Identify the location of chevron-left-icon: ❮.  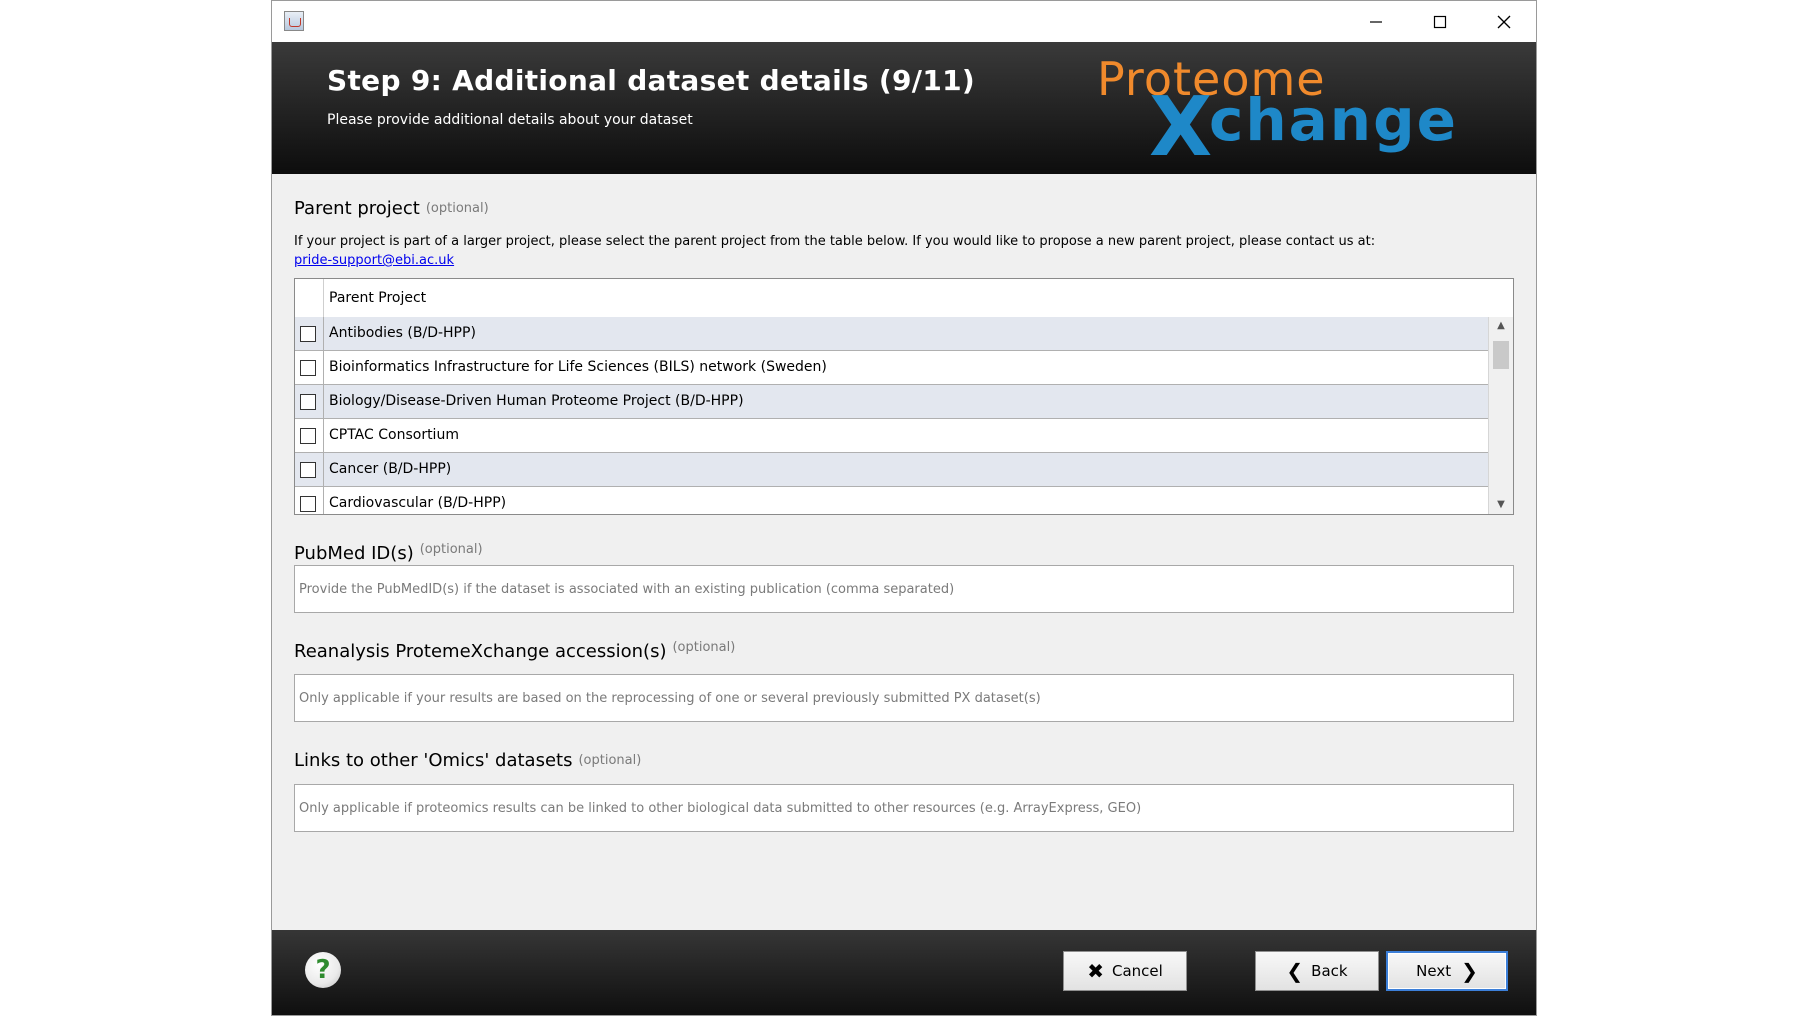
(1295, 971).